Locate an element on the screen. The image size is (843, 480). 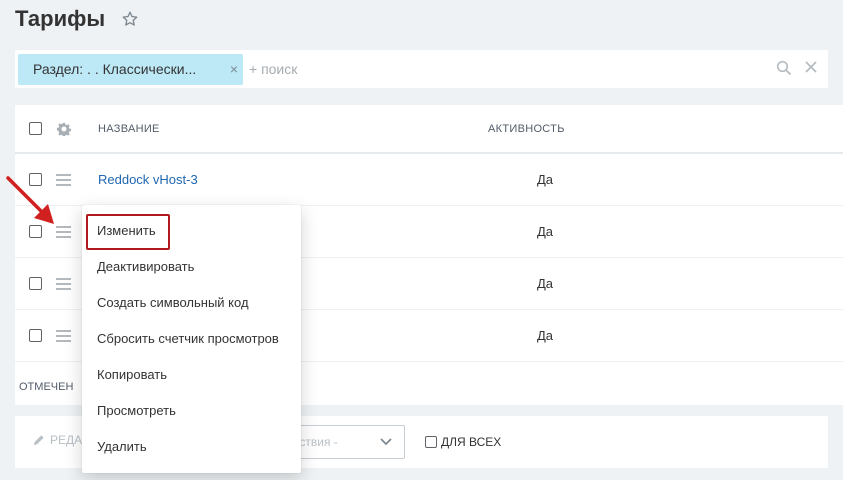
column-header-name: Название is located at coordinates (129, 129).